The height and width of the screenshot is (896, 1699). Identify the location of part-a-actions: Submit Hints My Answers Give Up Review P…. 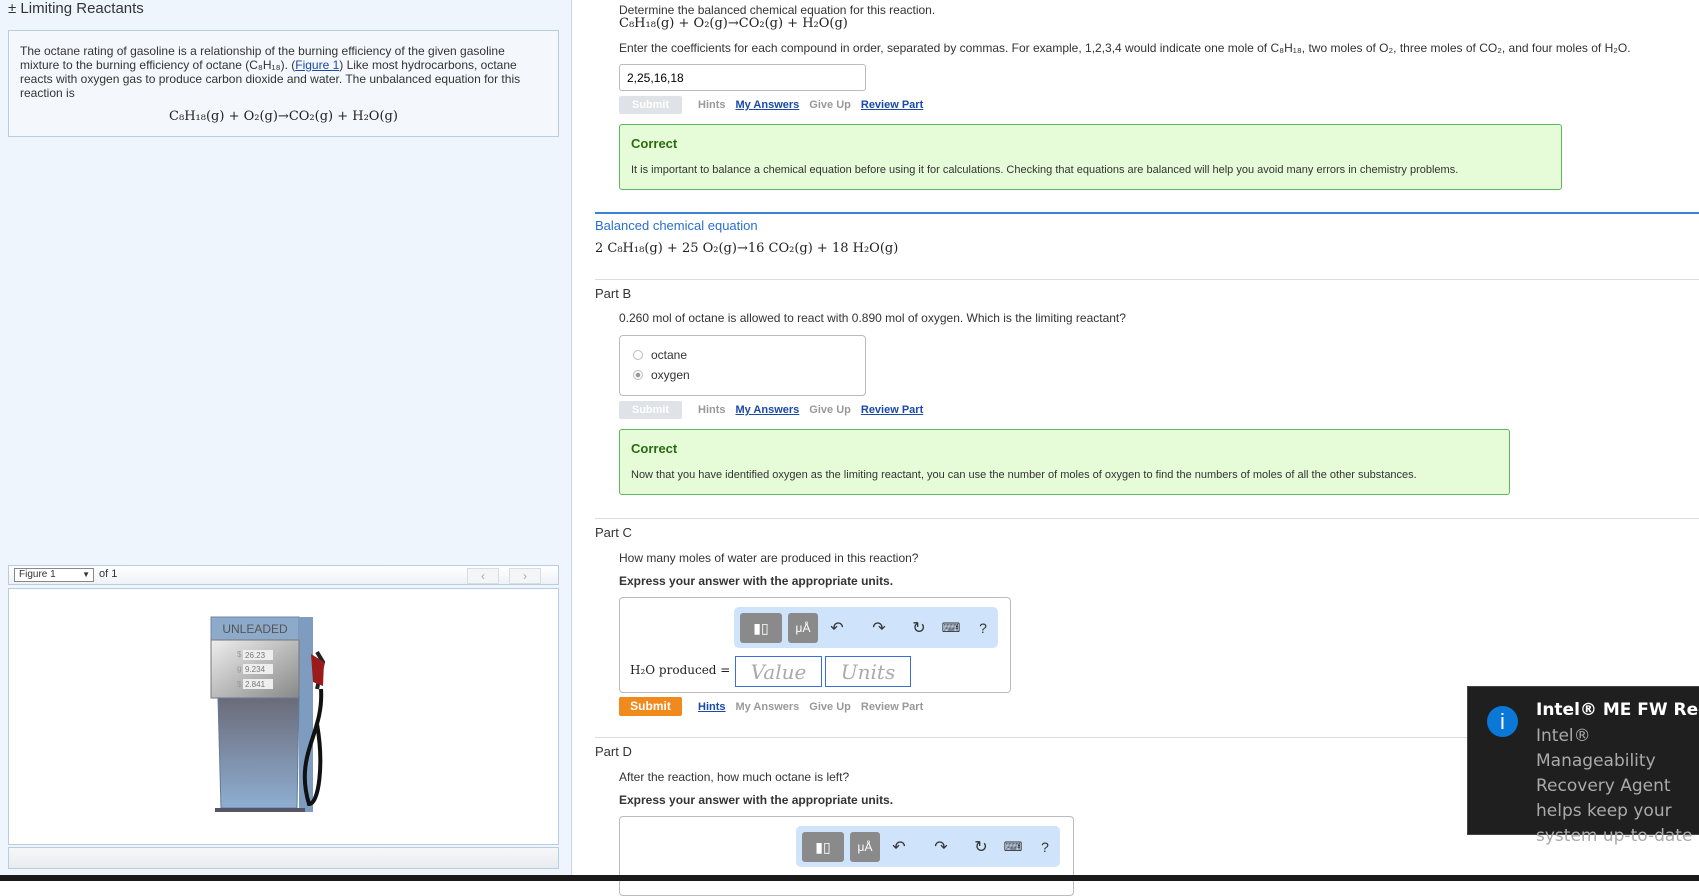
(771, 105).